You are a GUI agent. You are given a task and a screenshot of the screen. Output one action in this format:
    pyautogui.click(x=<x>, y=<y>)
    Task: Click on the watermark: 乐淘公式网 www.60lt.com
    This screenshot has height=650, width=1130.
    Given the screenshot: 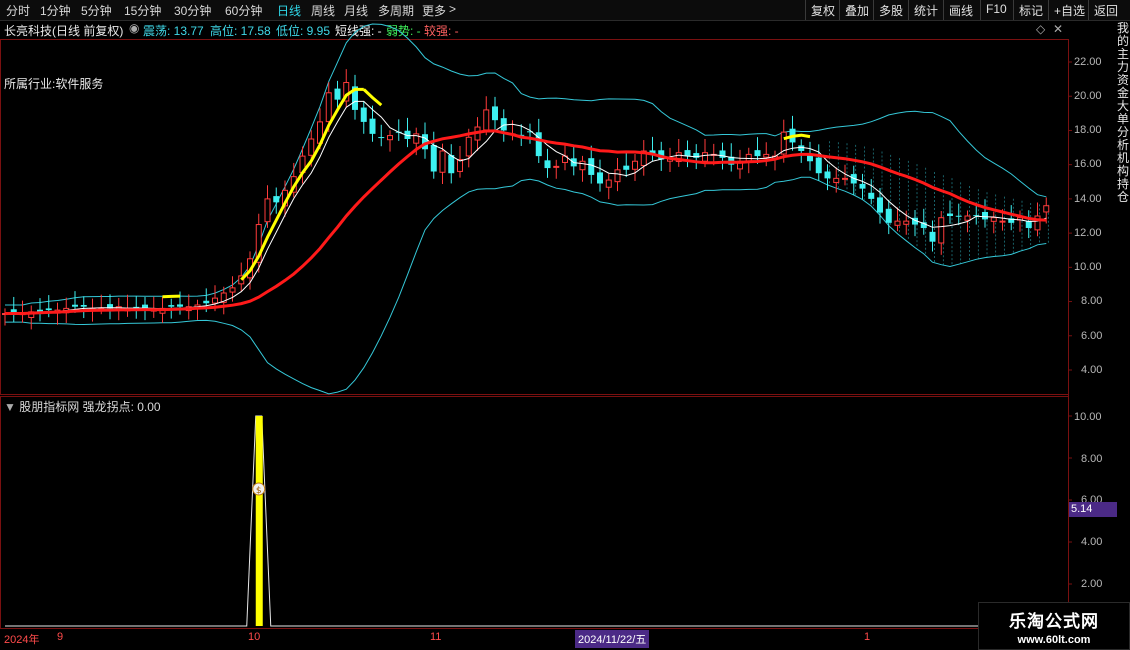 What is the action you would take?
    pyautogui.click(x=1054, y=626)
    